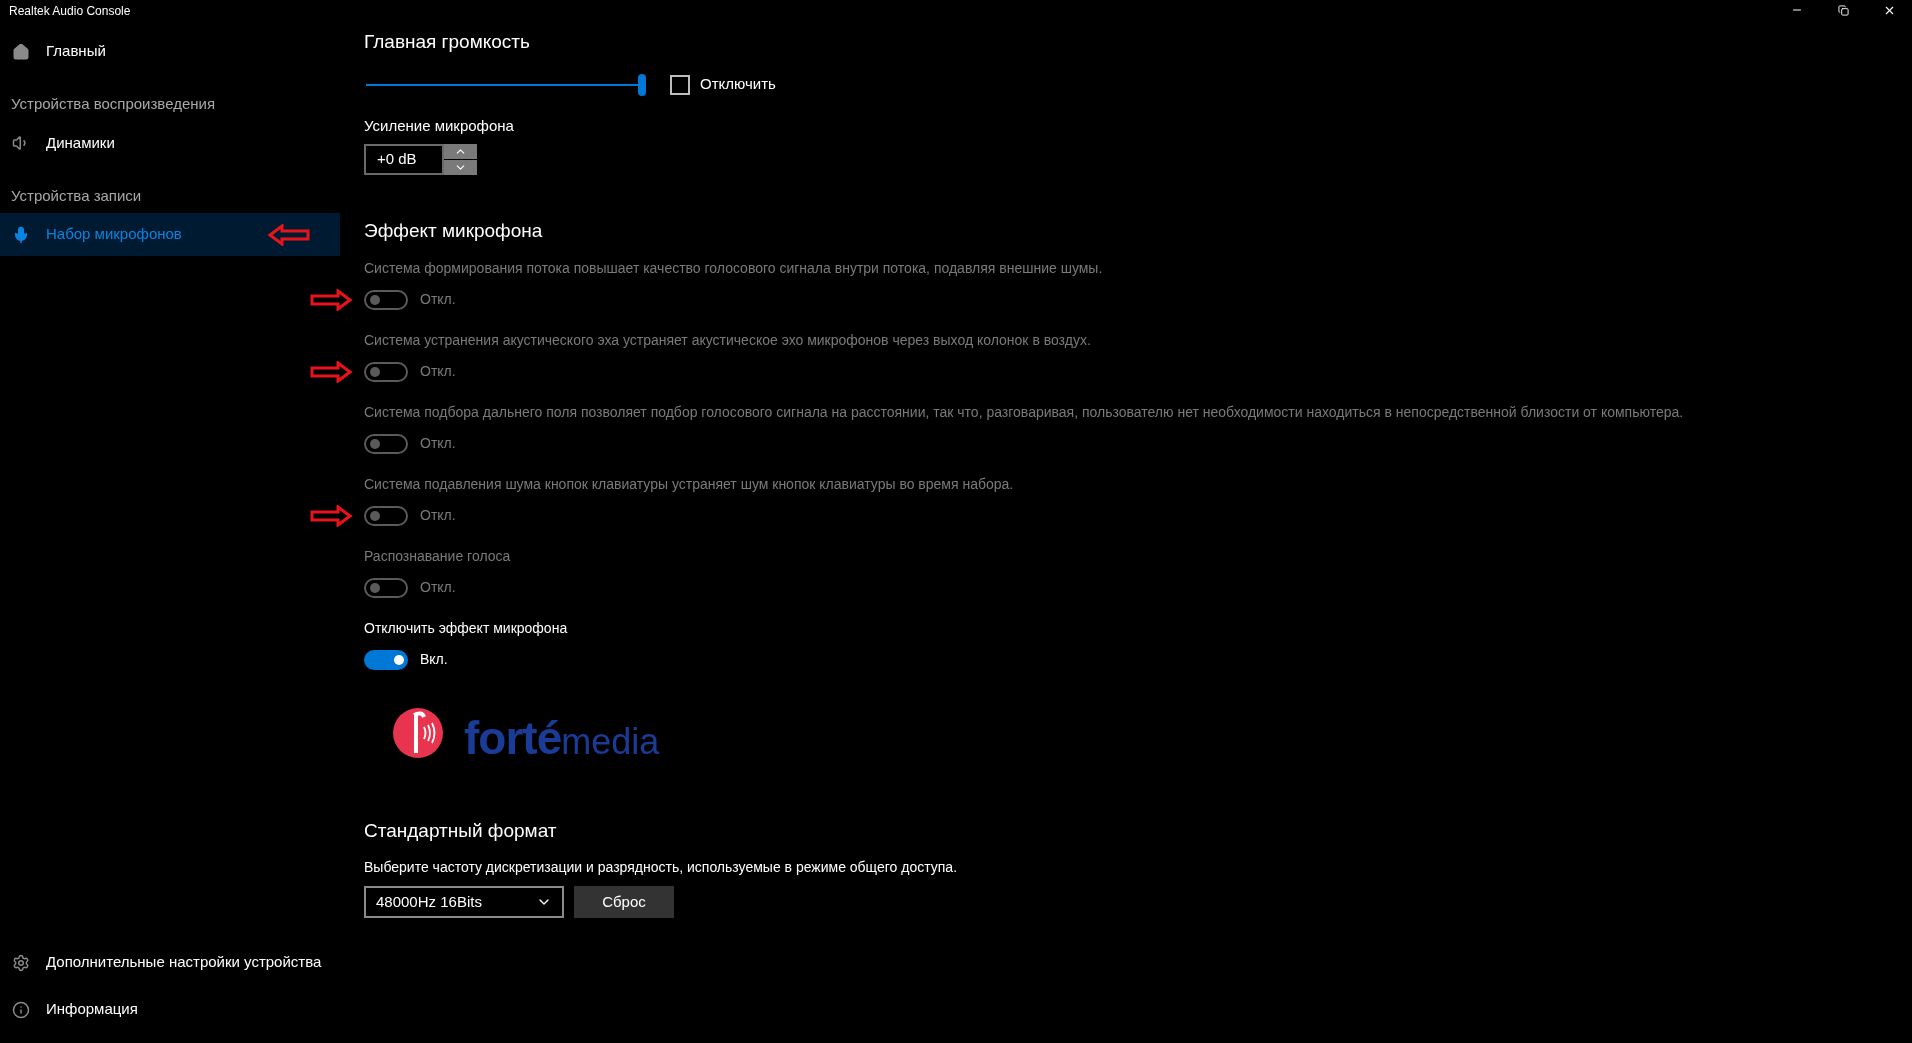 This screenshot has height=1043, width=1912. What do you see at coordinates (76, 195) in the screenshot?
I see `section-header: Устройства записи` at bounding box center [76, 195].